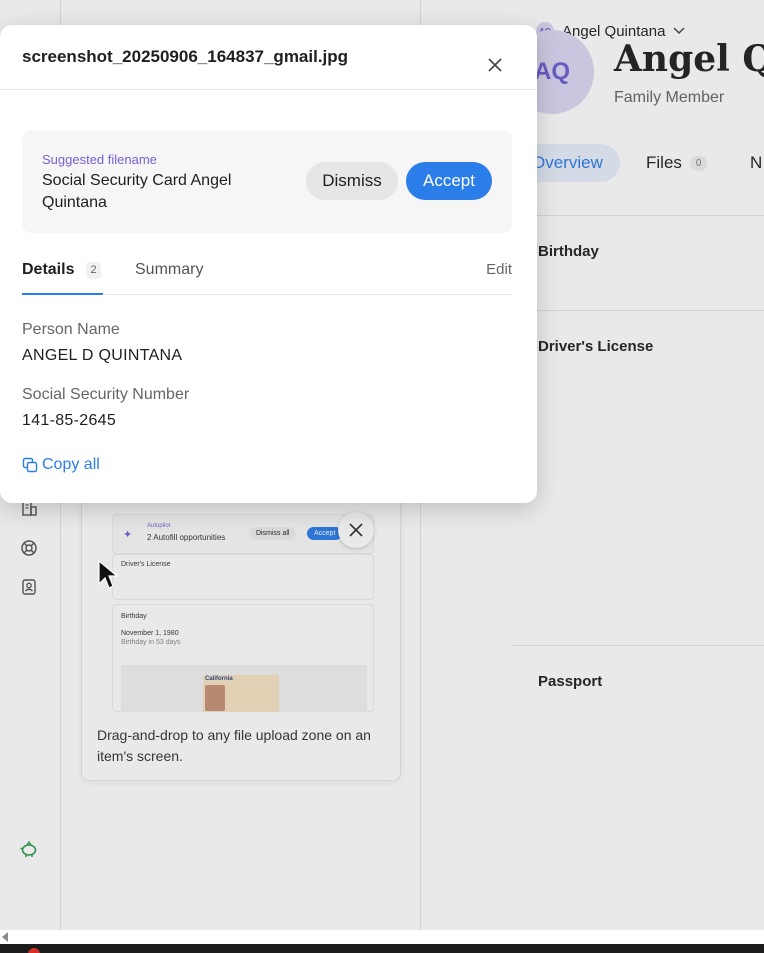 The height and width of the screenshot is (953, 764). What do you see at coordinates (71, 329) in the screenshot?
I see `person-name-label: Person Name` at bounding box center [71, 329].